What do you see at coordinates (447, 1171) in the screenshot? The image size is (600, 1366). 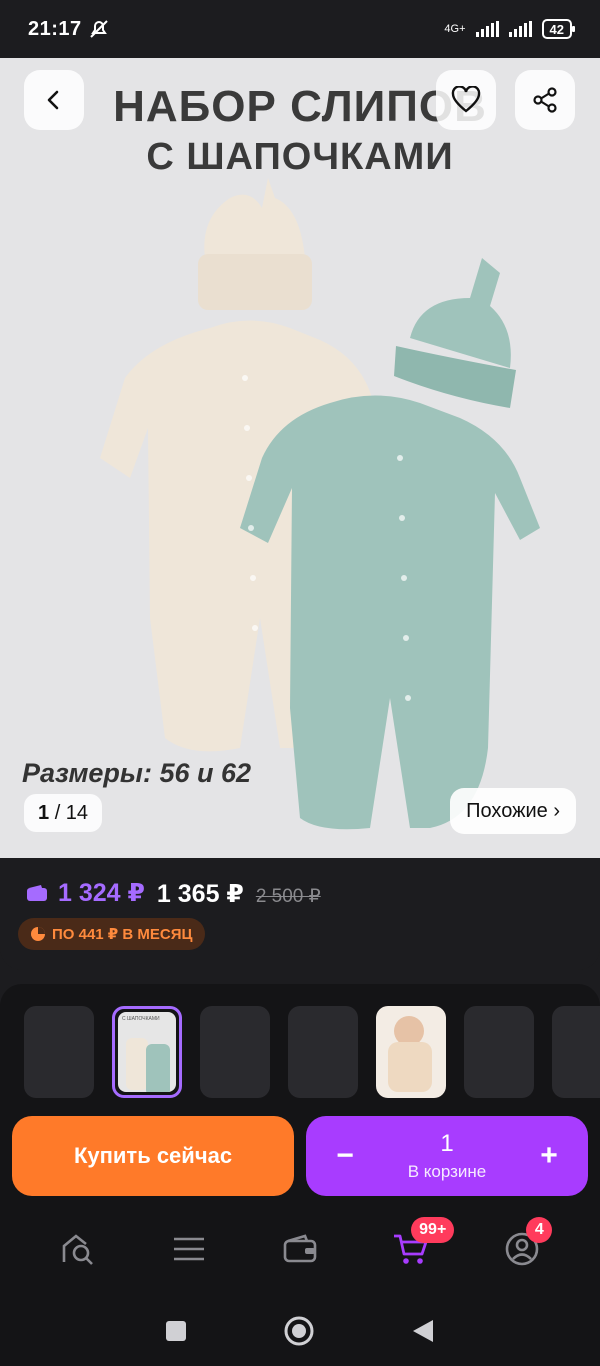 I see `in-cart-label: В корзине` at bounding box center [447, 1171].